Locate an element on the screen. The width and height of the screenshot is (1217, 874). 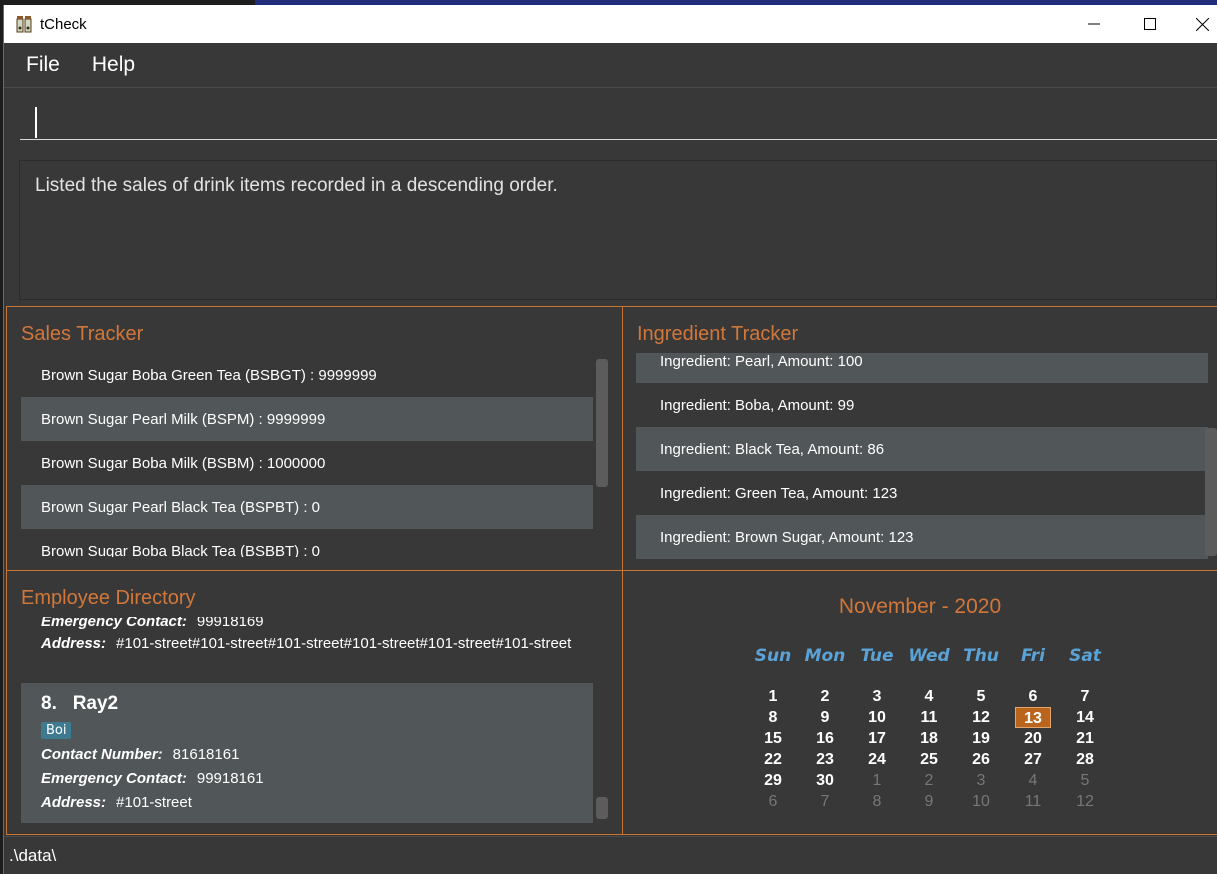
calendar-day: 21 is located at coordinates (1085, 738).